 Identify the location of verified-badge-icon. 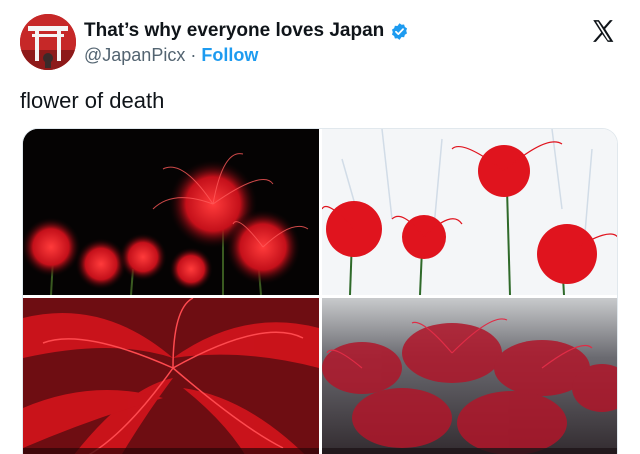
(400, 31).